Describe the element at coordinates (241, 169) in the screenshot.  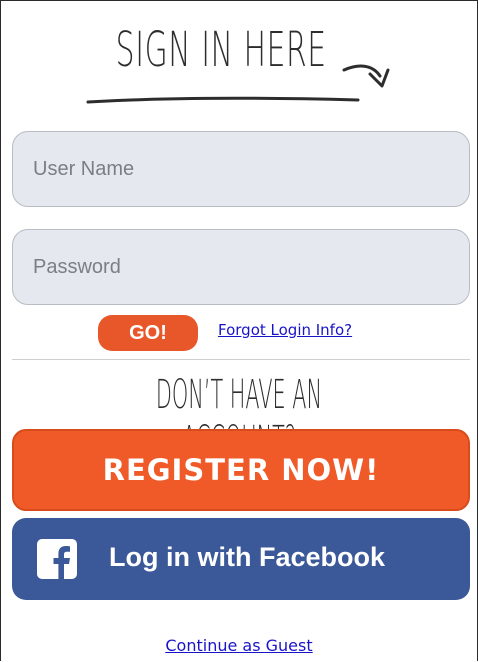
I see `username-field` at that location.